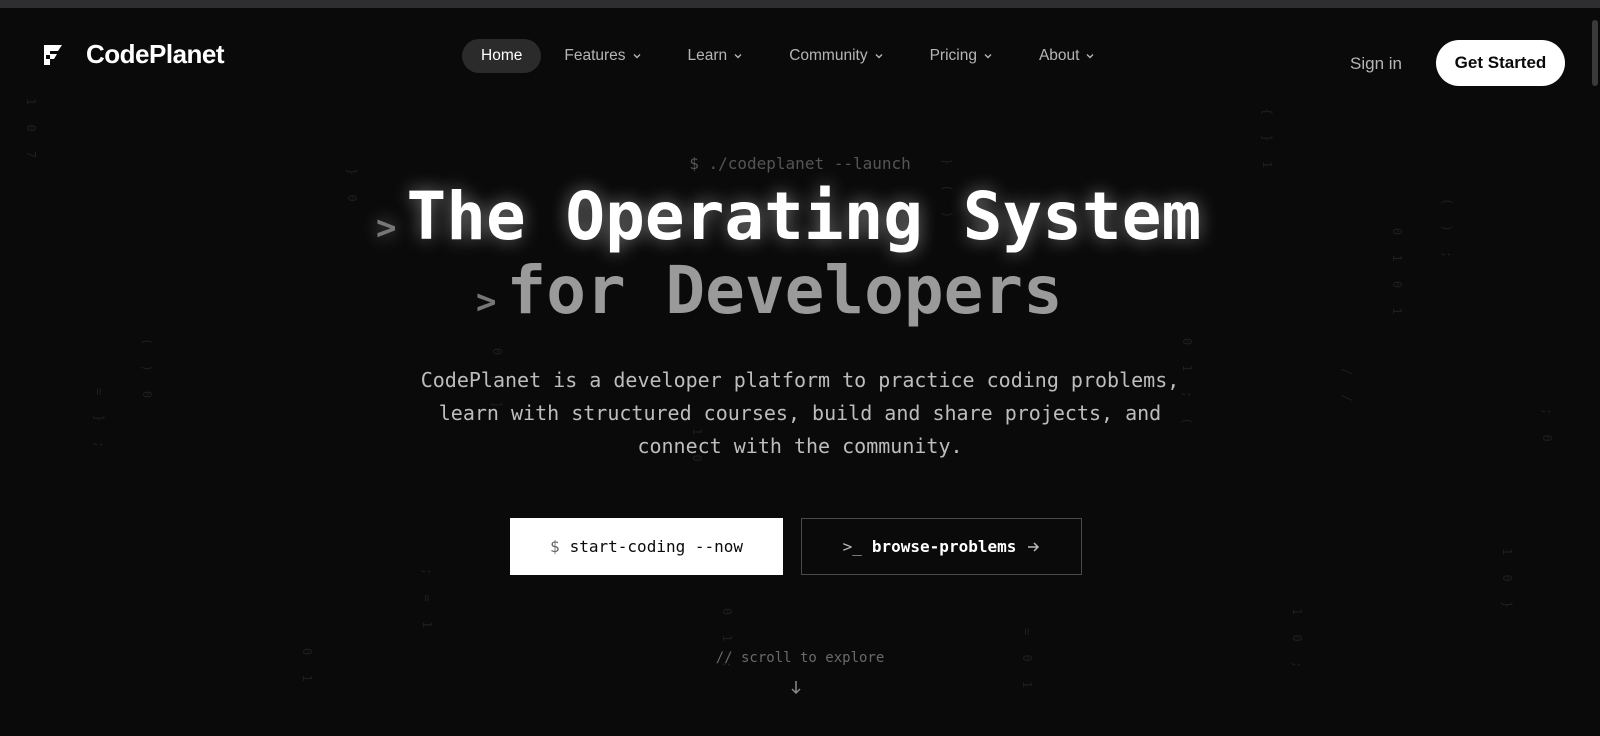 The width and height of the screenshot is (1600, 736). I want to click on browser-top-strip, so click(800, 4).